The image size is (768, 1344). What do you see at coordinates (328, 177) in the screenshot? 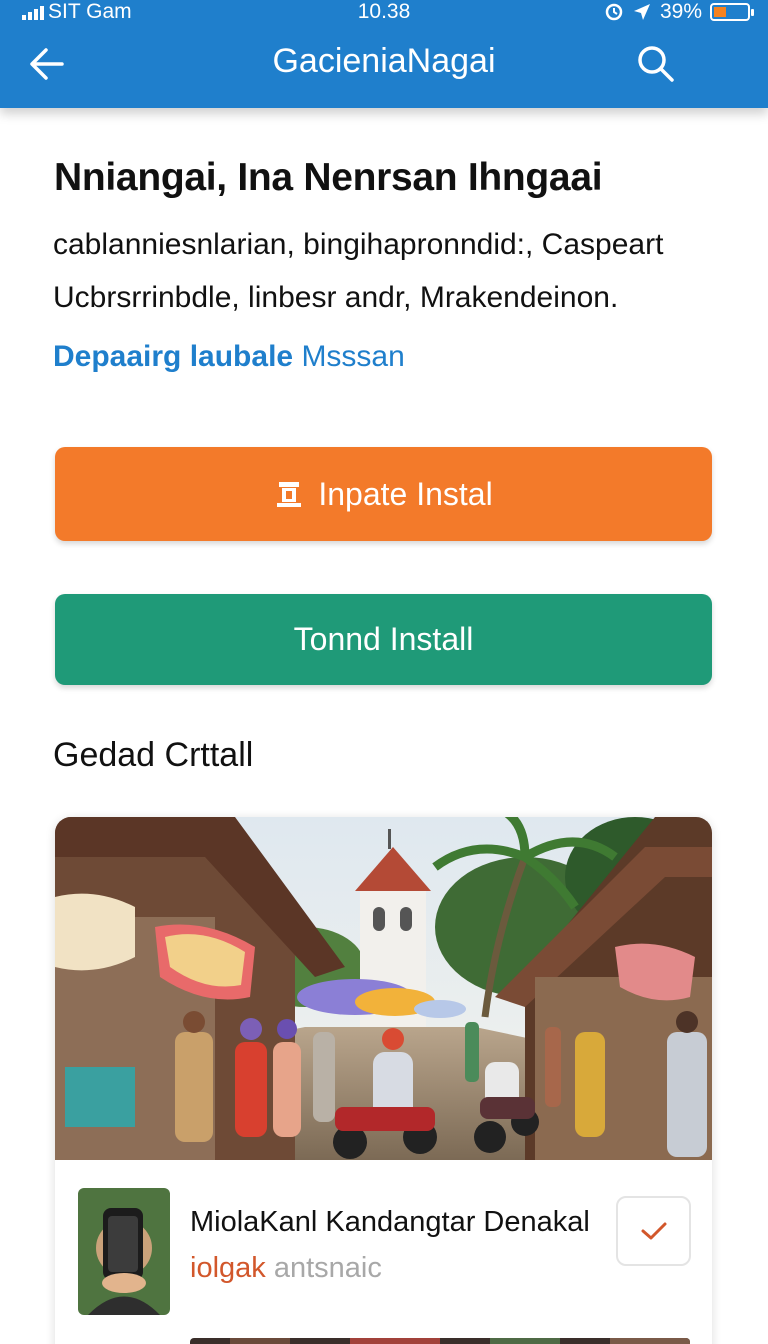
I see `page-headline: Nniangai, Ina Nenrsan Ihngaai` at bounding box center [328, 177].